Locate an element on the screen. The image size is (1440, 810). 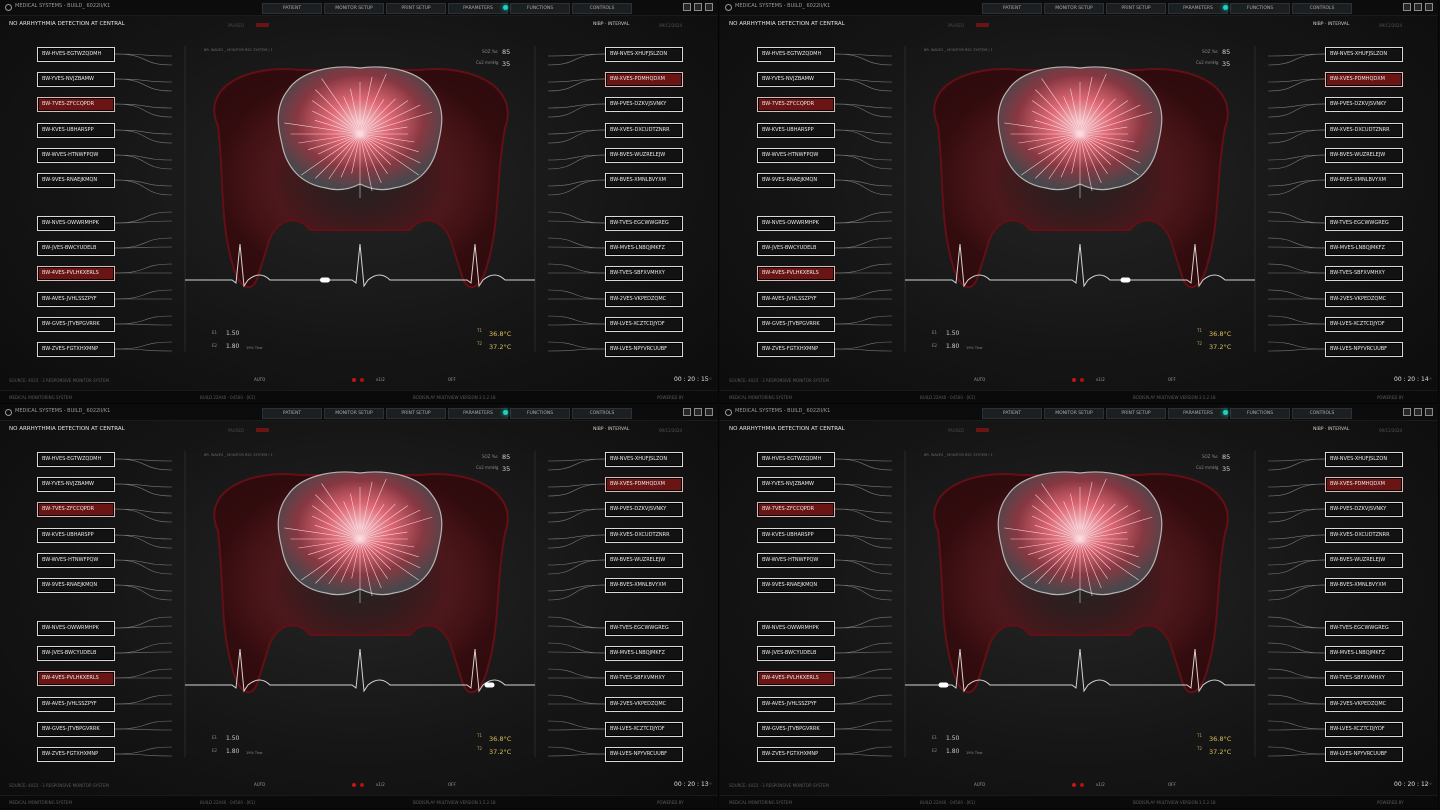
right-channel-3: BW-PVES-DZKVJSVNKY is located at coordinates (1364, 509).